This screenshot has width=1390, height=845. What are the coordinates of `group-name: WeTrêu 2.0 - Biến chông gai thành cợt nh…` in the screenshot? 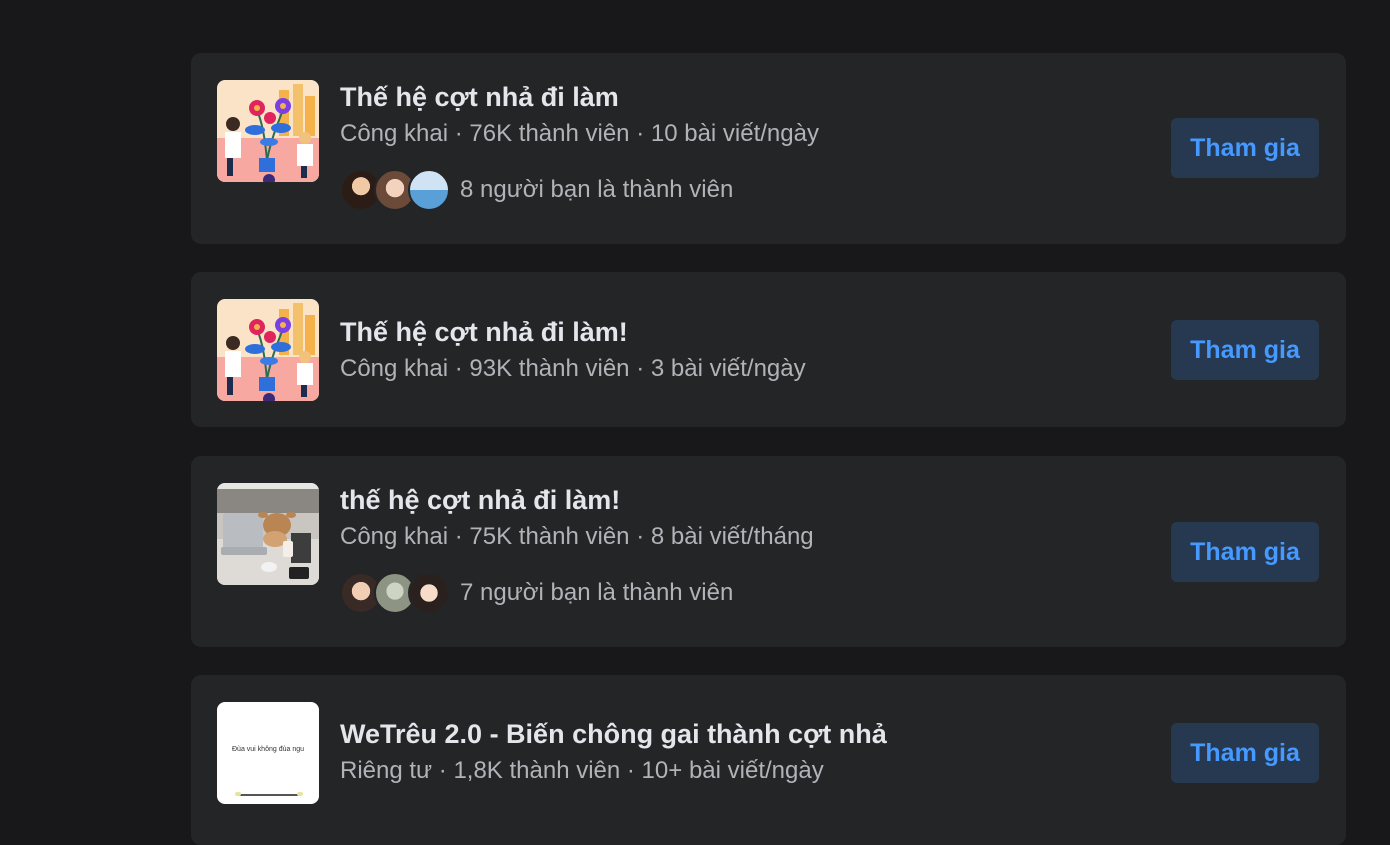 It's located at (613, 734).